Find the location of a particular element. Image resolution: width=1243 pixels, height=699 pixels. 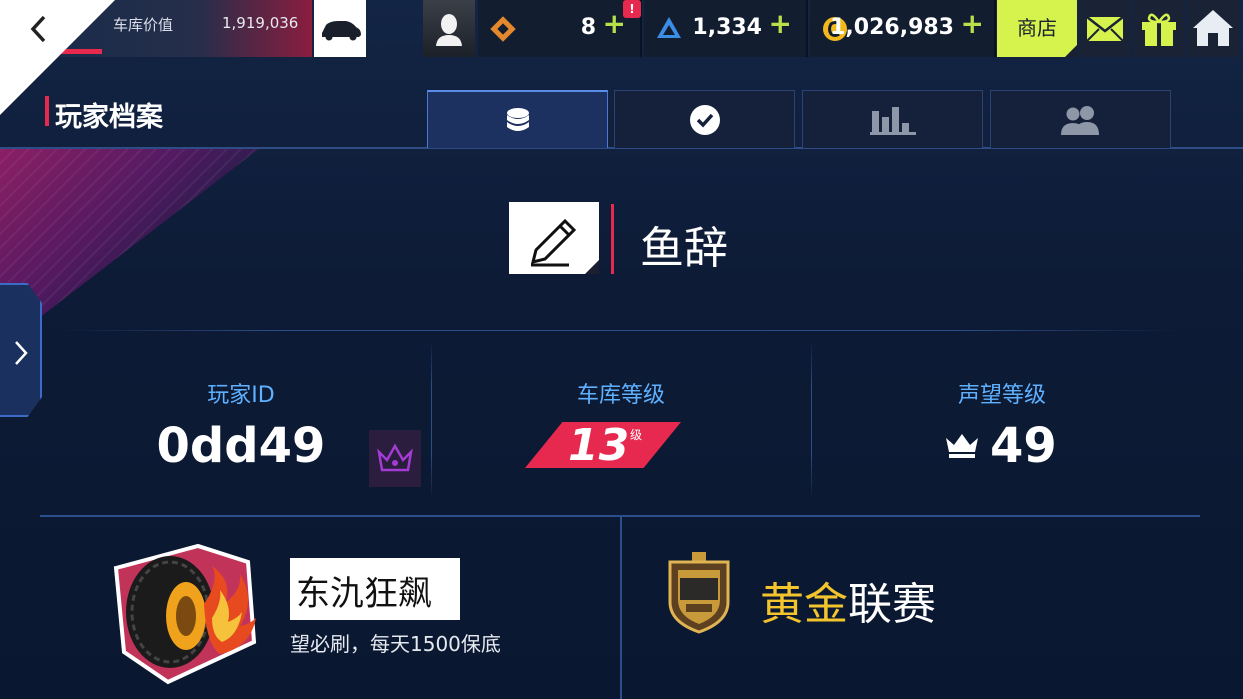

bar-chart-icon is located at coordinates (892, 120).